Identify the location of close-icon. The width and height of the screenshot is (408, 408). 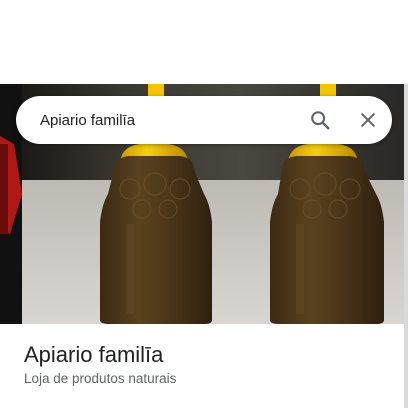
(368, 120).